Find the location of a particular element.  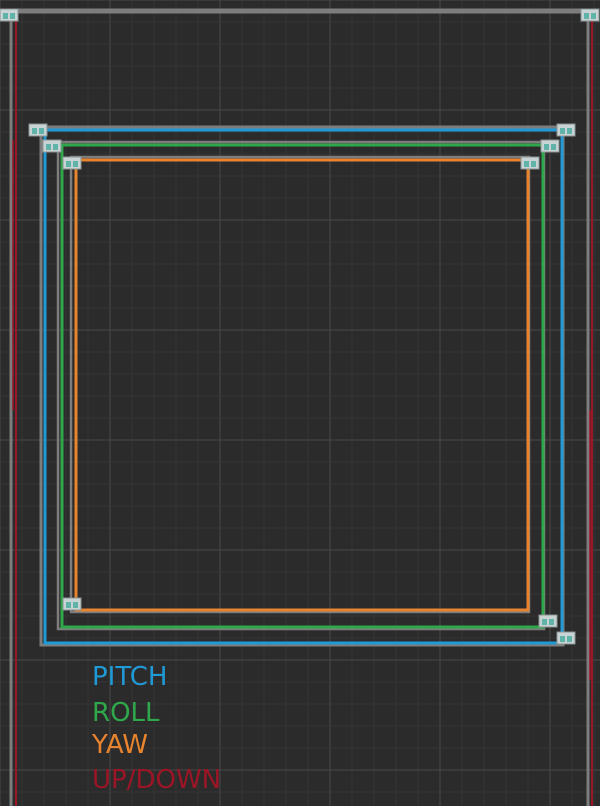

legend-updown-label: UP/DOWN is located at coordinates (157, 780).